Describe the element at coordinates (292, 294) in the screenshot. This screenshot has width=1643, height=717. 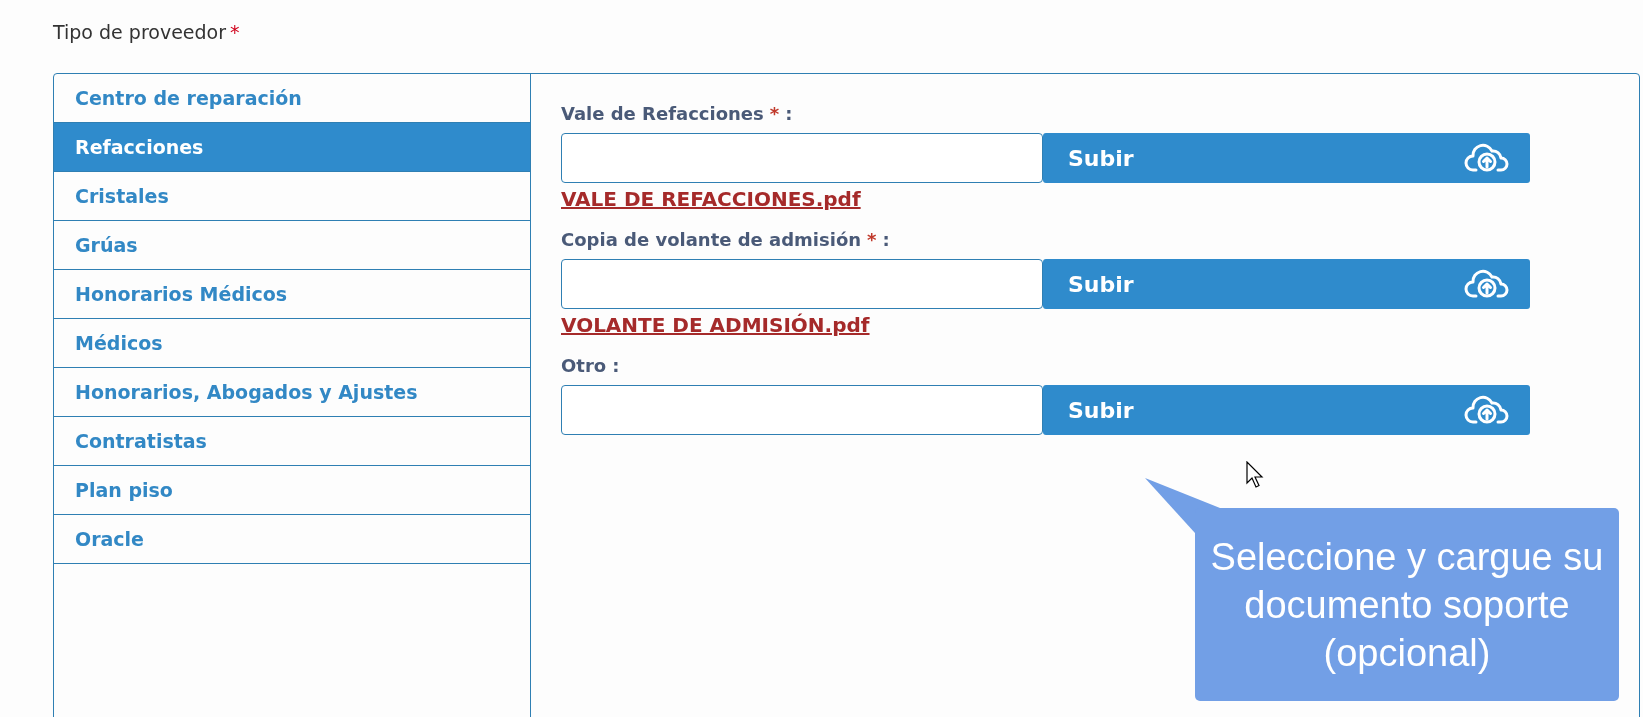
I see `sidebar-item: Honorarios Médicos` at that location.